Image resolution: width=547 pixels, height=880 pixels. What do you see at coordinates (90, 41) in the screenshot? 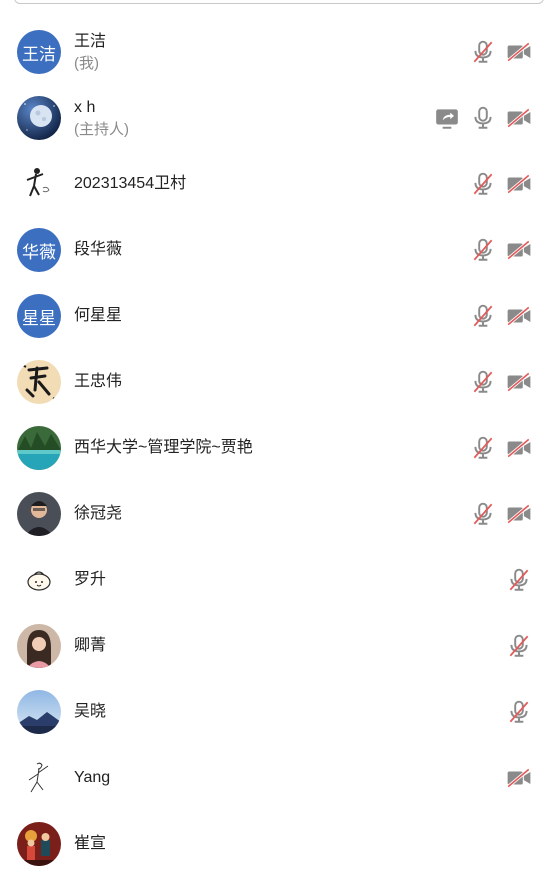
I see `participant-name: 王洁` at bounding box center [90, 41].